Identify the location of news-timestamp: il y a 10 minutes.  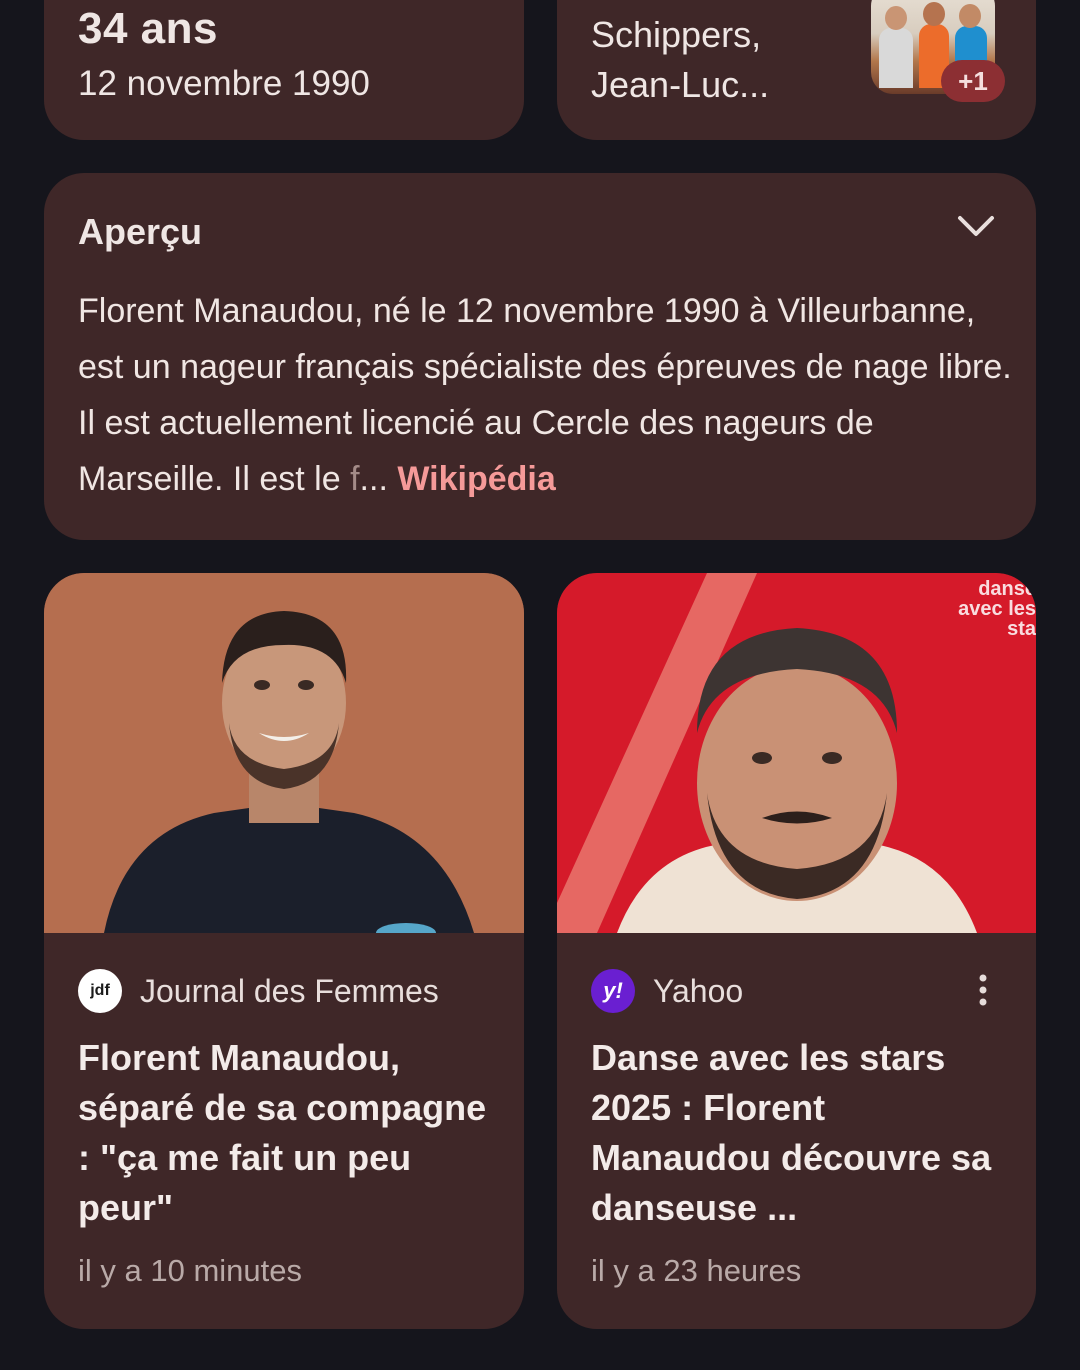
(190, 1270).